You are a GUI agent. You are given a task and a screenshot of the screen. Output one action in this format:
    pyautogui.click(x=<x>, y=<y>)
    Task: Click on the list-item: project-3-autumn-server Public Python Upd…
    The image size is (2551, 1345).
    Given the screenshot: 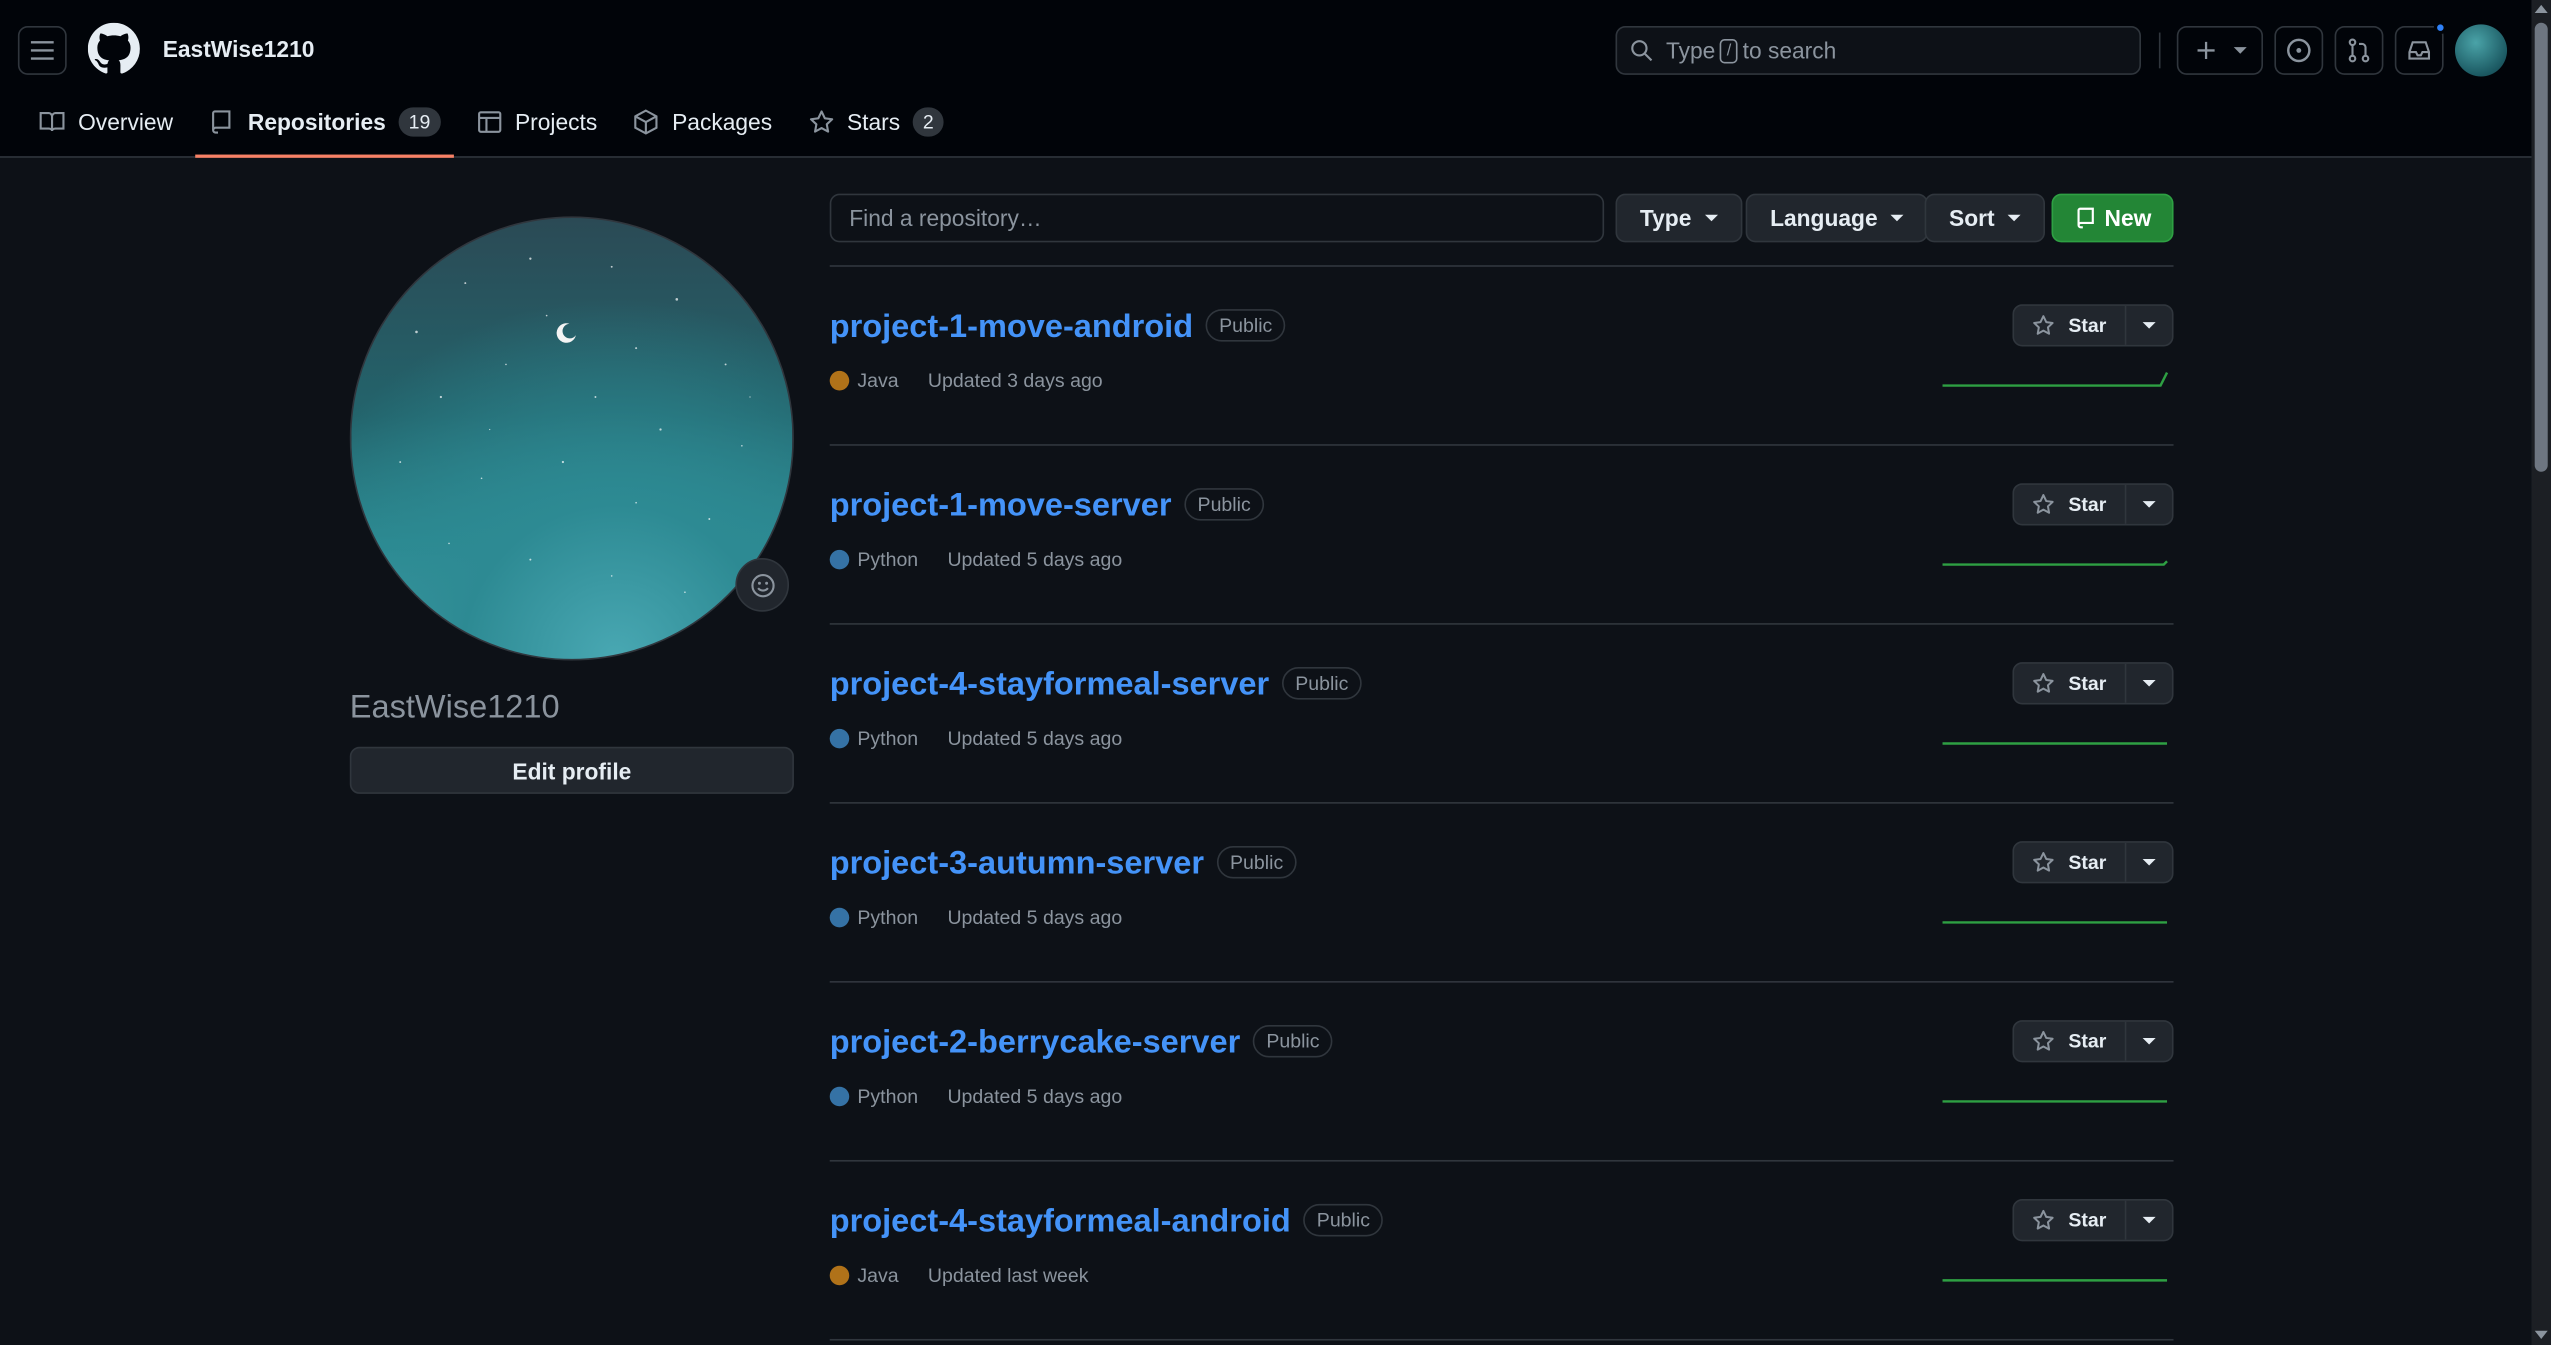 What is the action you would take?
    pyautogui.click(x=1501, y=891)
    